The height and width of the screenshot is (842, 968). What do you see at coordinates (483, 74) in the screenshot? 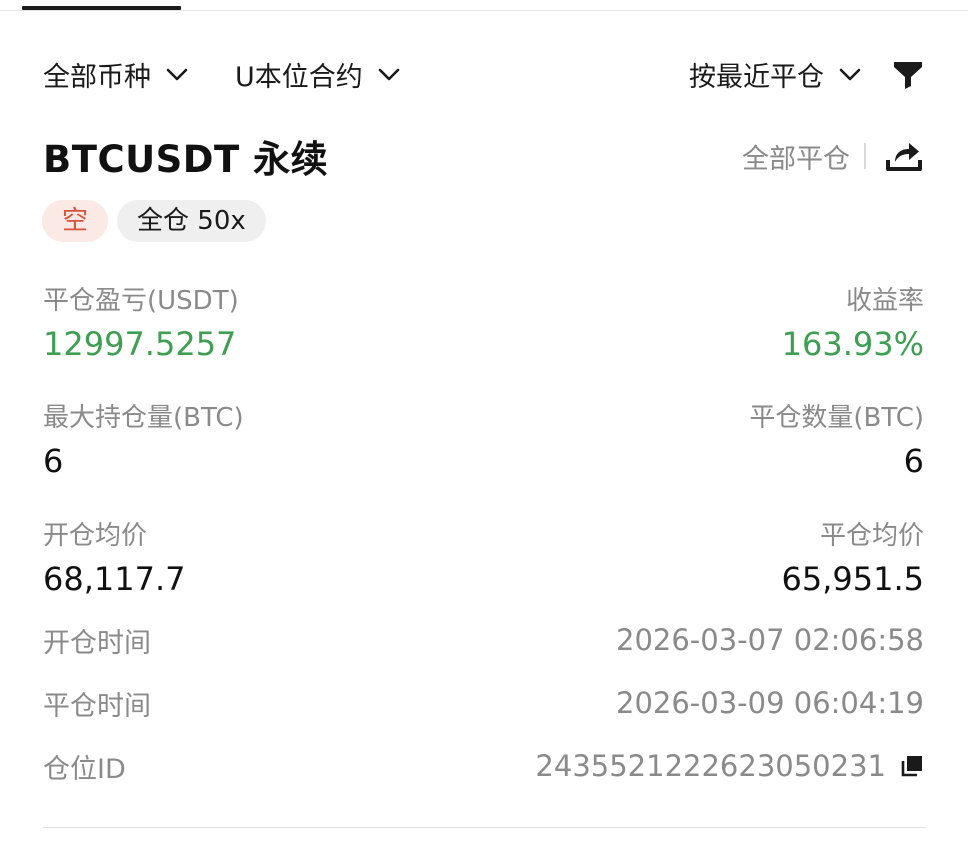
I see `filter-bar: 全部币种 U本位合约 按最近平仓` at bounding box center [483, 74].